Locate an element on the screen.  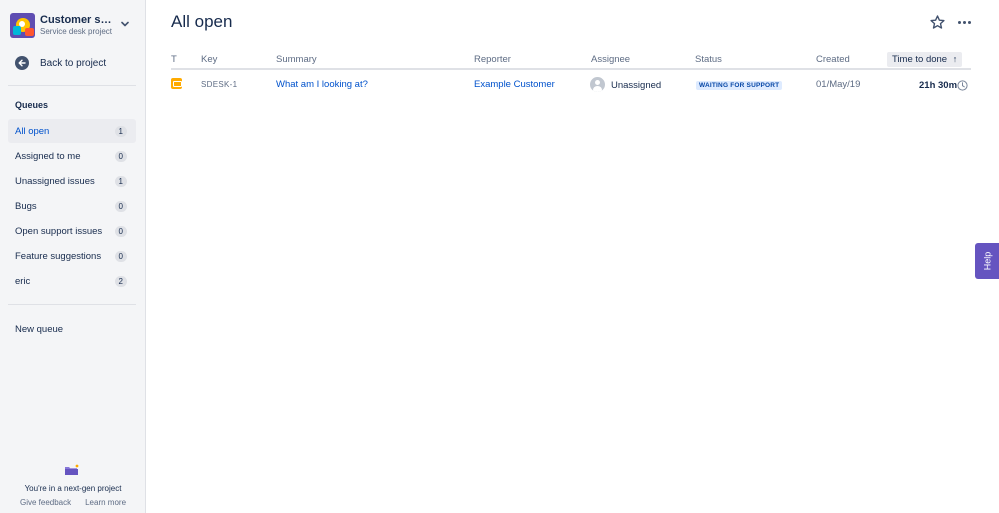
help-label: Help is located at coordinates (986, 261).